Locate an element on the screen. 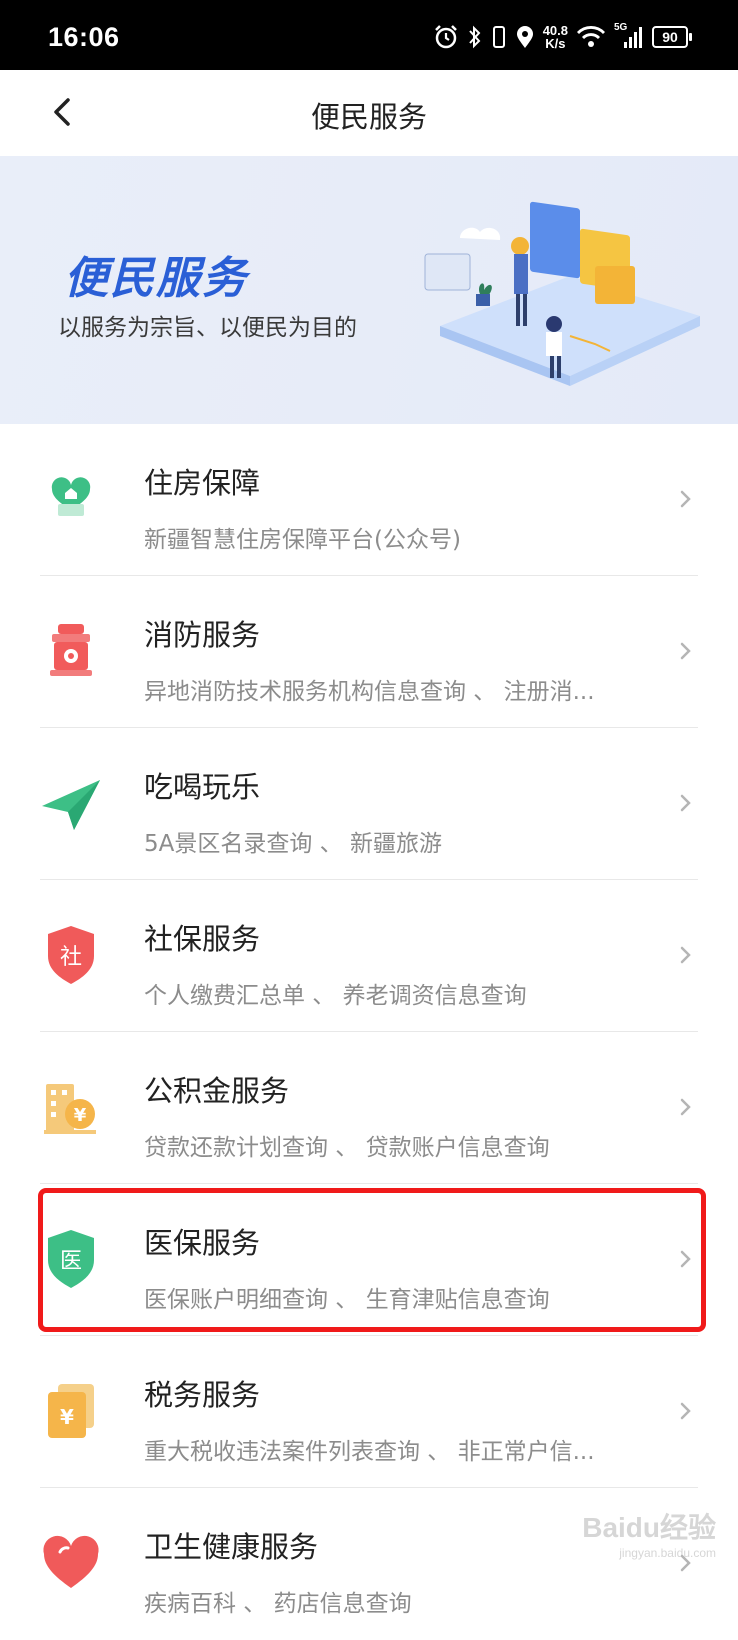 This screenshot has height=1640, width=738. service-name: 住房保障 is located at coordinates (202, 483).